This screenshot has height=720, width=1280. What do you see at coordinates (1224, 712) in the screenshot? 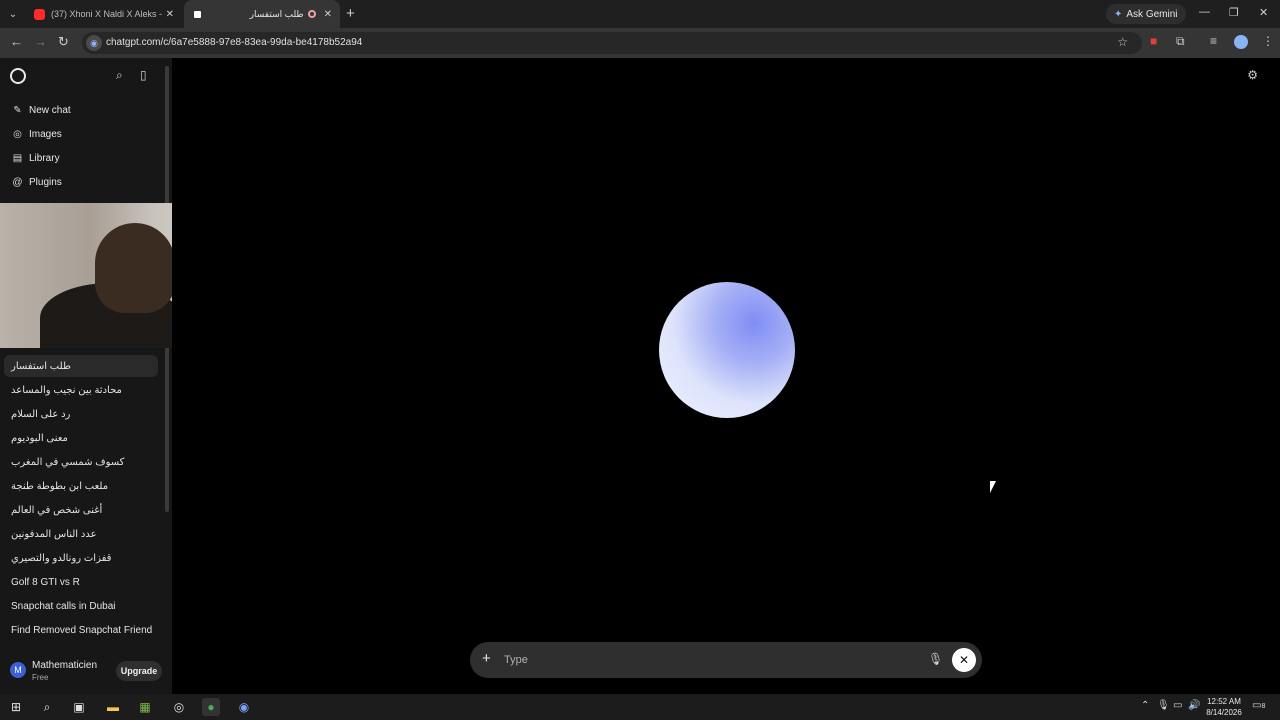
I see `date: 8/14/2026` at bounding box center [1224, 712].